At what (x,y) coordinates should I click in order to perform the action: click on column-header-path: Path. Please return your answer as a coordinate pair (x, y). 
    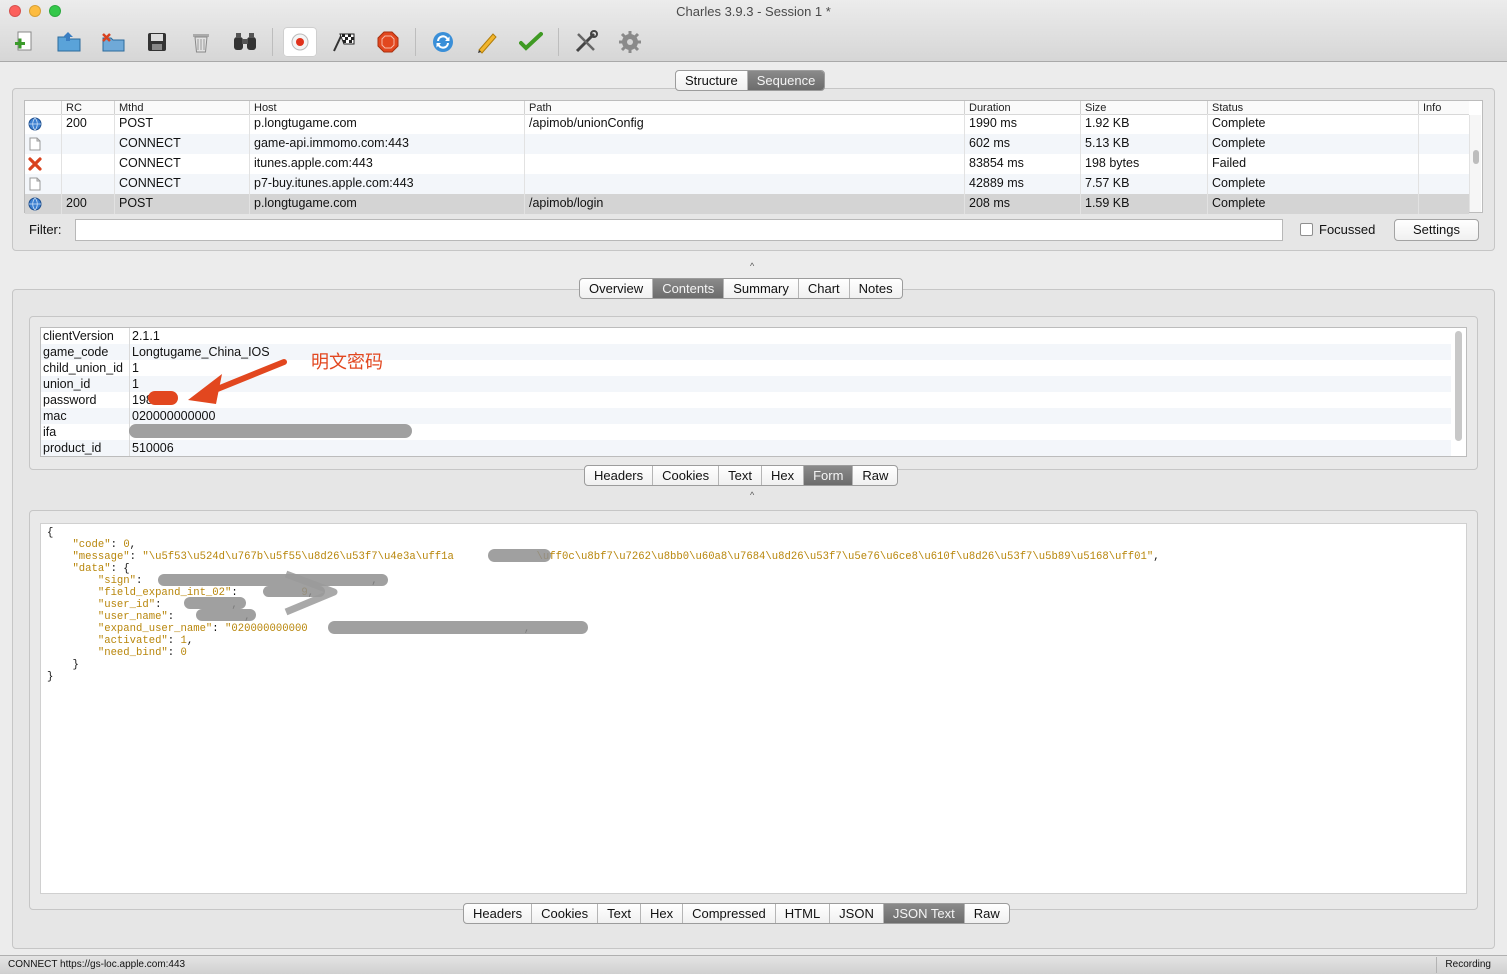
    Looking at the image, I should click on (744, 108).